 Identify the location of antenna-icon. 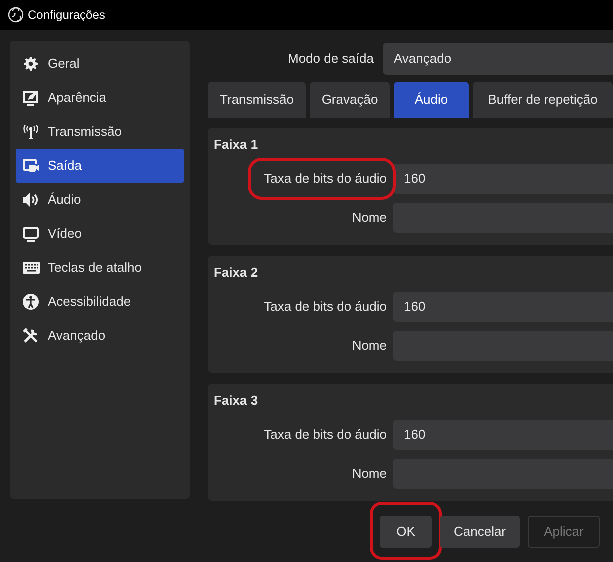
(31, 132).